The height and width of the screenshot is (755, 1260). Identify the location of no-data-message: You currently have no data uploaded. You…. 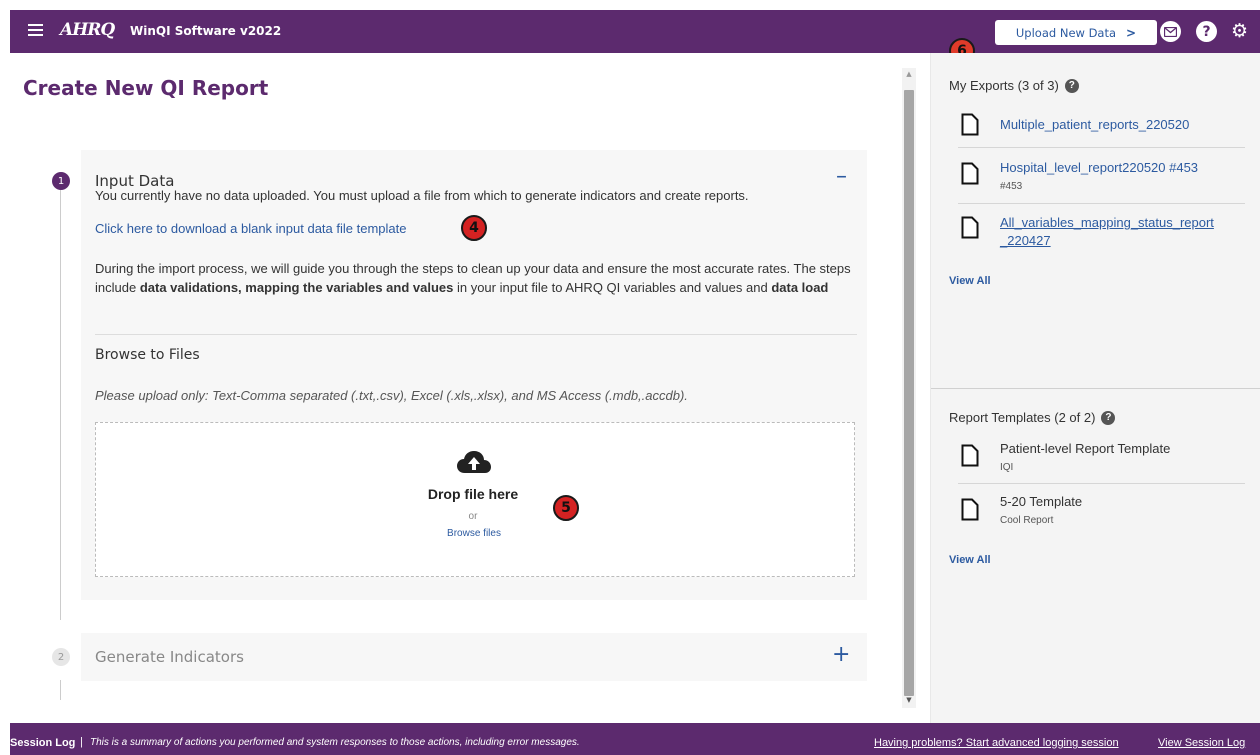
(422, 195).